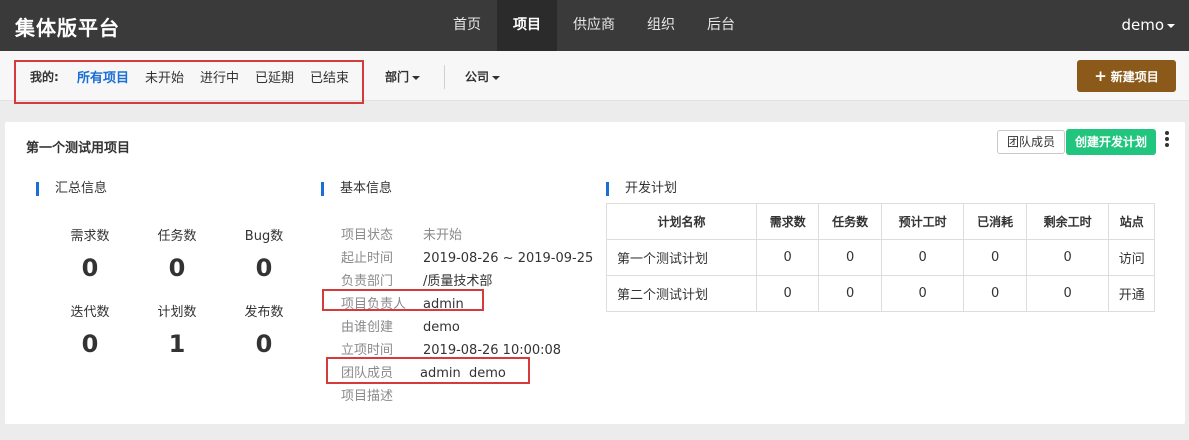  I want to click on stat-value: 1, so click(177, 344).